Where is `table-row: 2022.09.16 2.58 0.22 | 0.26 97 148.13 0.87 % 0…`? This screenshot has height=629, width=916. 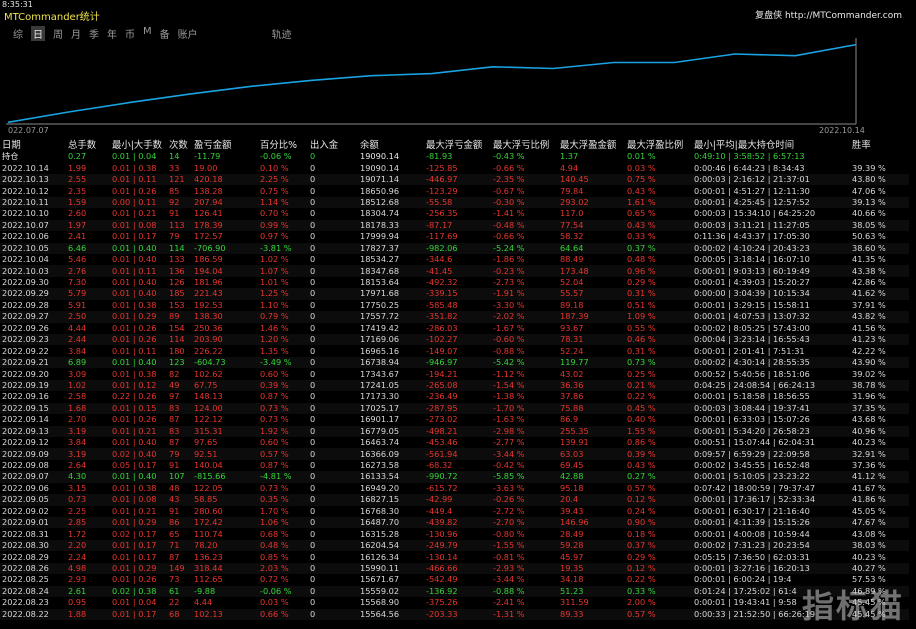
table-row: 2022.09.16 2.58 0.22 | 0.26 97 148.13 0.87 % 0… is located at coordinates (454, 396).